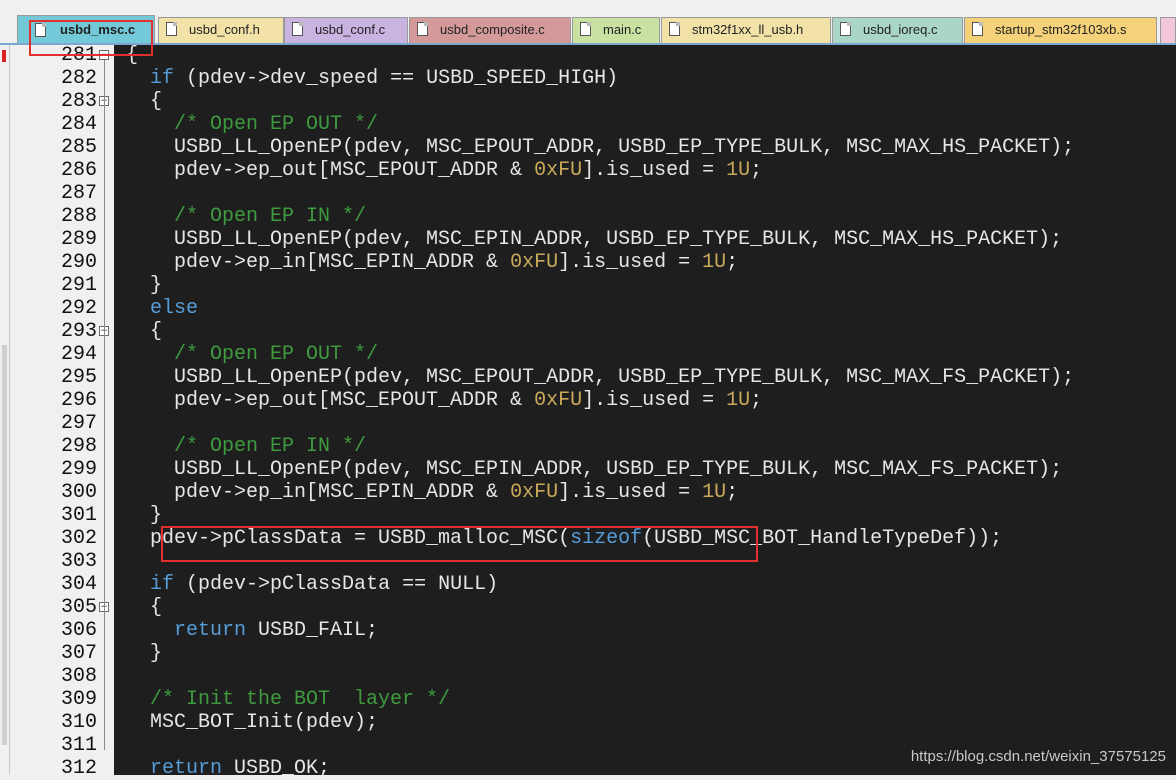 The width and height of the screenshot is (1176, 780). Describe the element at coordinates (78, 216) in the screenshot. I see `line-number: 288` at that location.